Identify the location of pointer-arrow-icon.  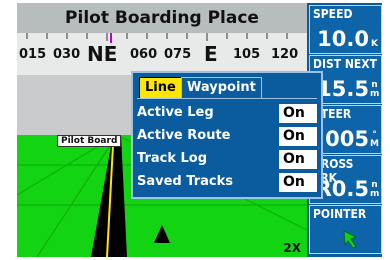
(350, 239).